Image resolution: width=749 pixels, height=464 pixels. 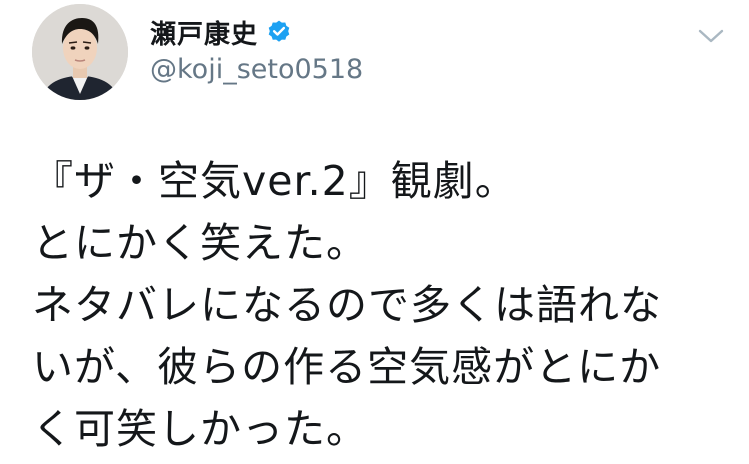 What do you see at coordinates (347, 367) in the screenshot?
I see `tweet-text-line: いが、彼らの作る空気感がとにか` at bounding box center [347, 367].